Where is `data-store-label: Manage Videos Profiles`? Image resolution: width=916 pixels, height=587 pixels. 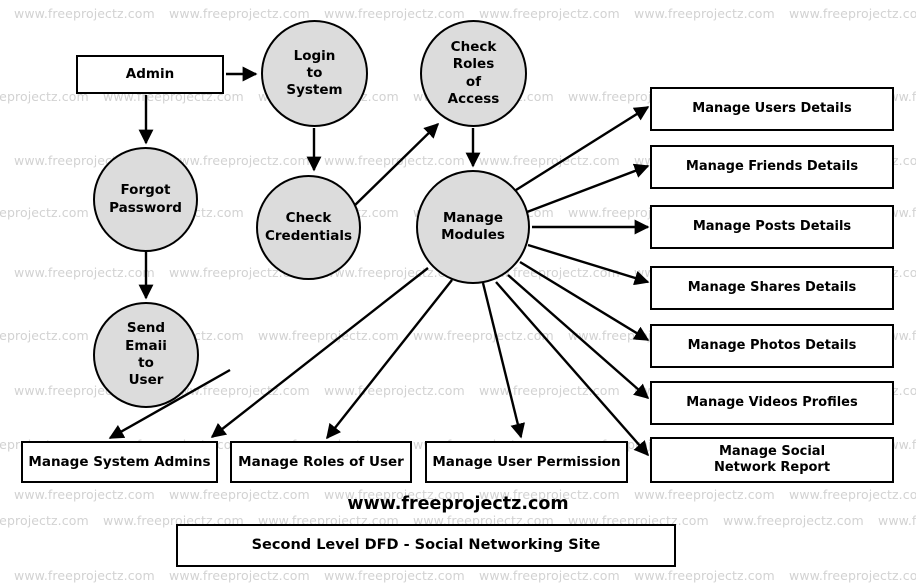 data-store-label: Manage Videos Profiles is located at coordinates (772, 403).